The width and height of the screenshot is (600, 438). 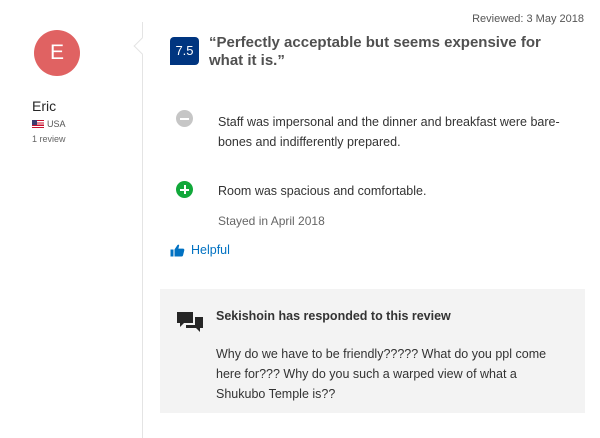 I want to click on helpful-label: Helpful, so click(x=210, y=250).